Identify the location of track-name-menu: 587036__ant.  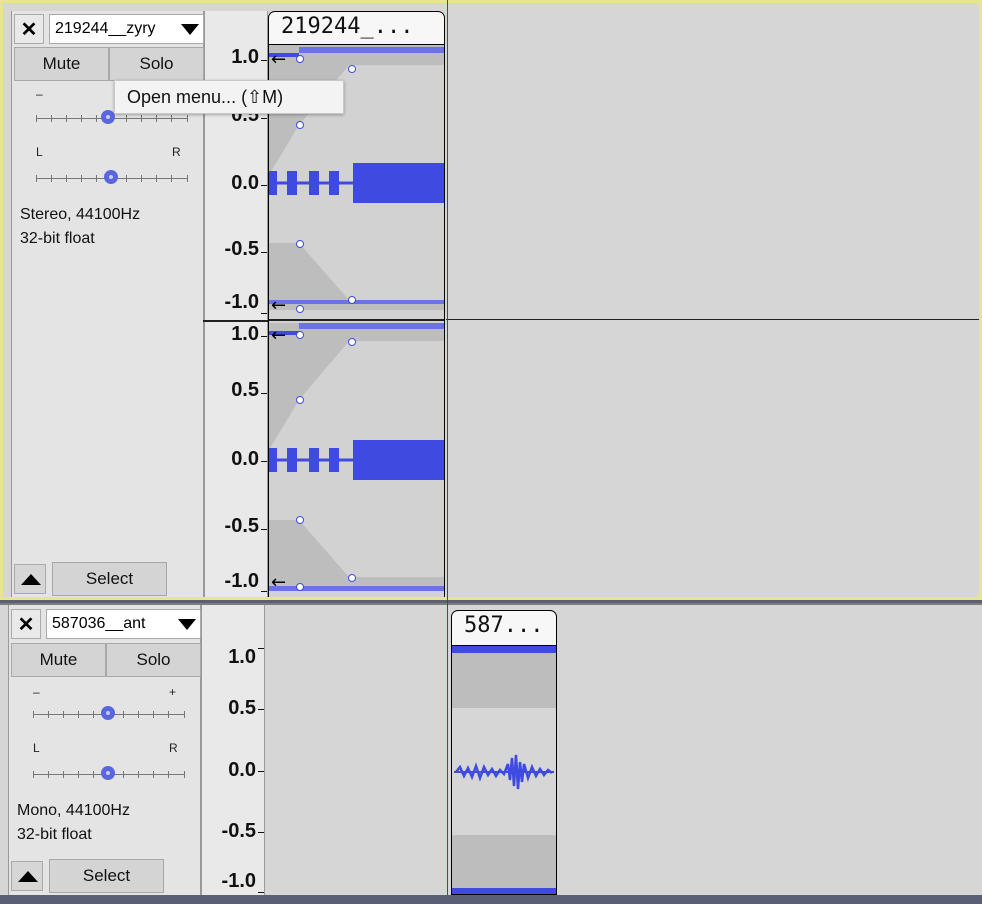
(123, 624).